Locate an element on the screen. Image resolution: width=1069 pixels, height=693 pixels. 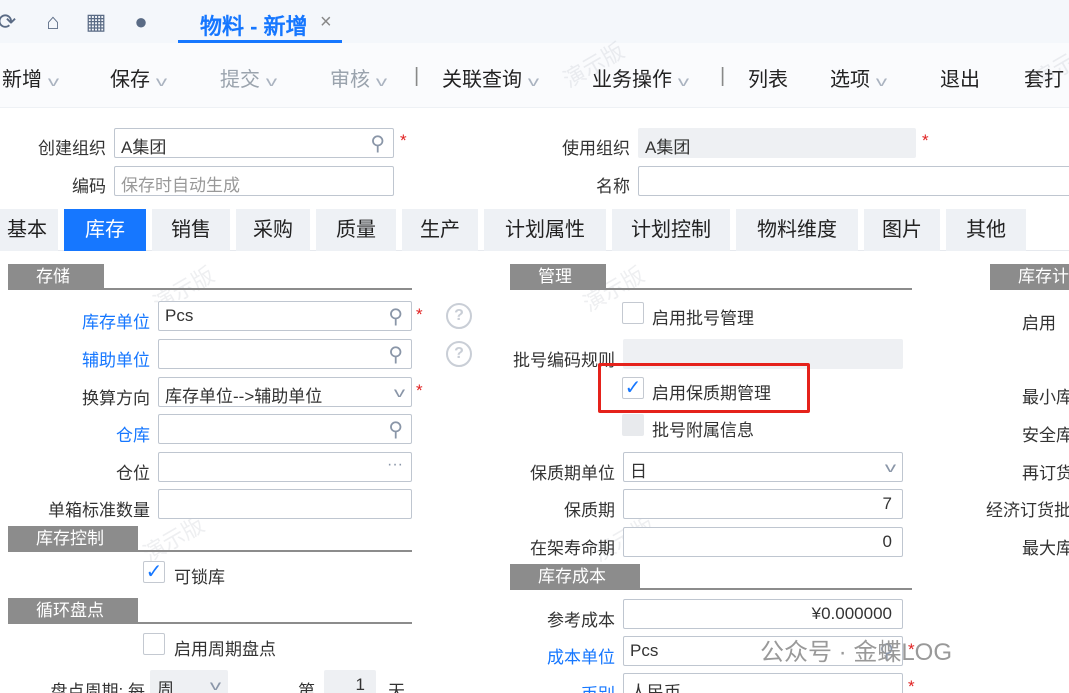
exit-button: 退出 is located at coordinates (960, 77).